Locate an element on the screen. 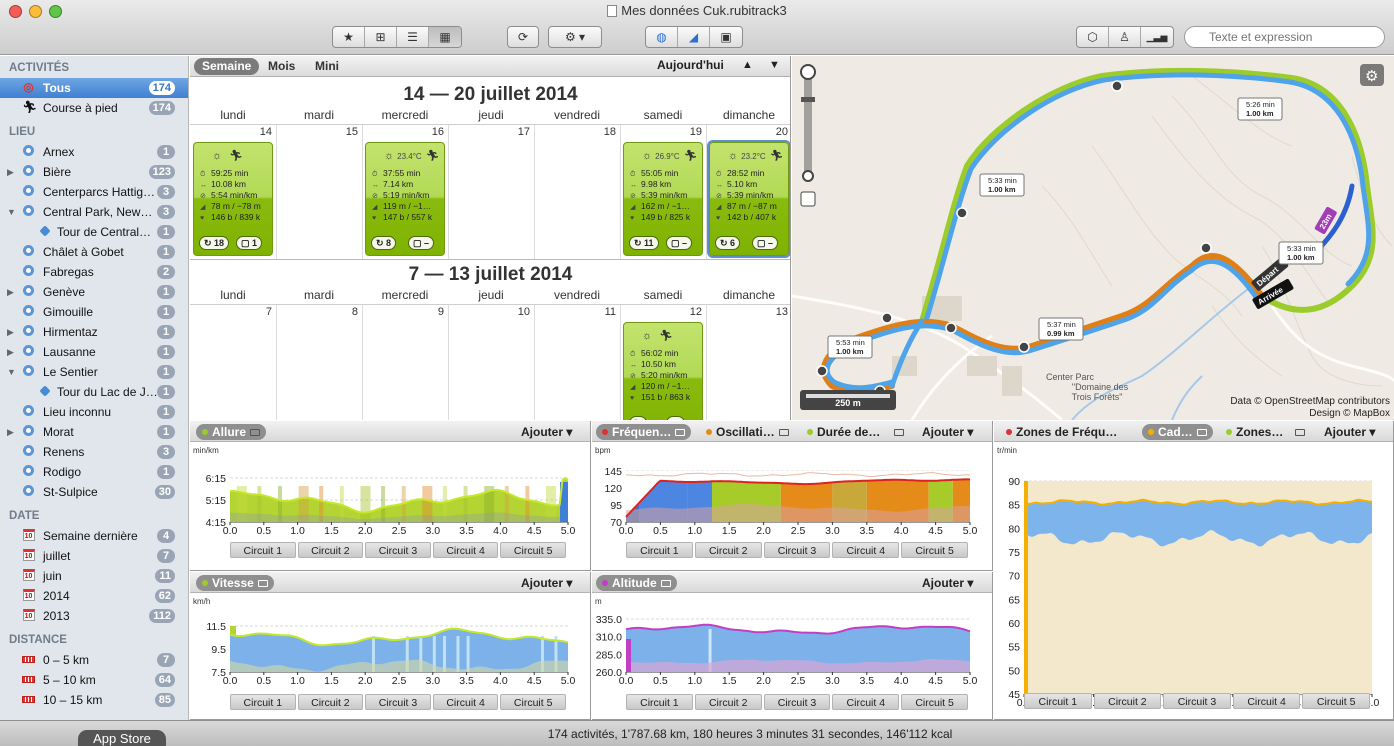 This screenshot has height=746, width=1394. sidebar-item-lieu: ▶ Bière 123 is located at coordinates (94, 172).